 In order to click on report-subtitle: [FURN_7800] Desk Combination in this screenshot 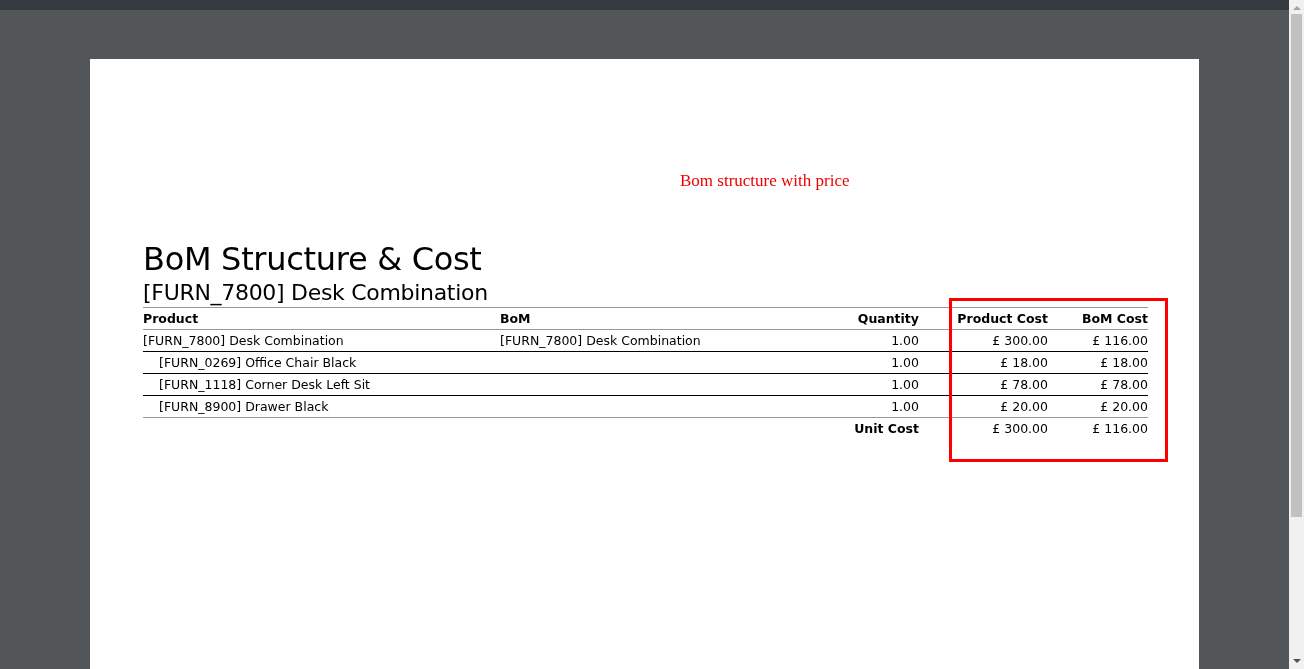, I will do `click(316, 293)`.